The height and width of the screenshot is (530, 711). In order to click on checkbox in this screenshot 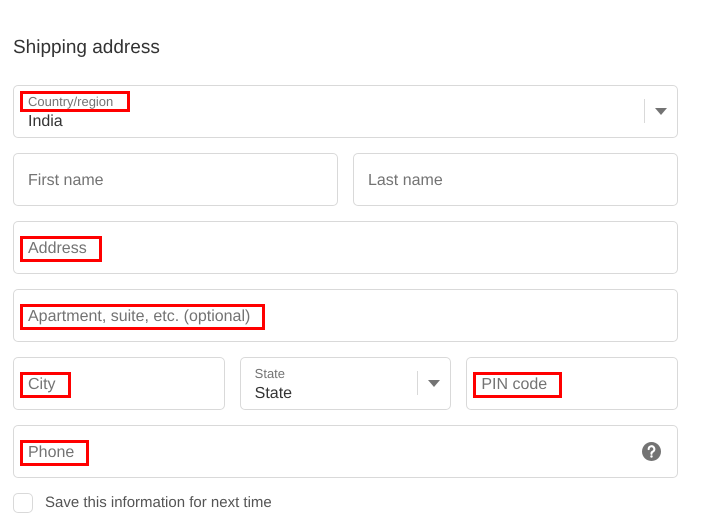, I will do `click(23, 502)`.